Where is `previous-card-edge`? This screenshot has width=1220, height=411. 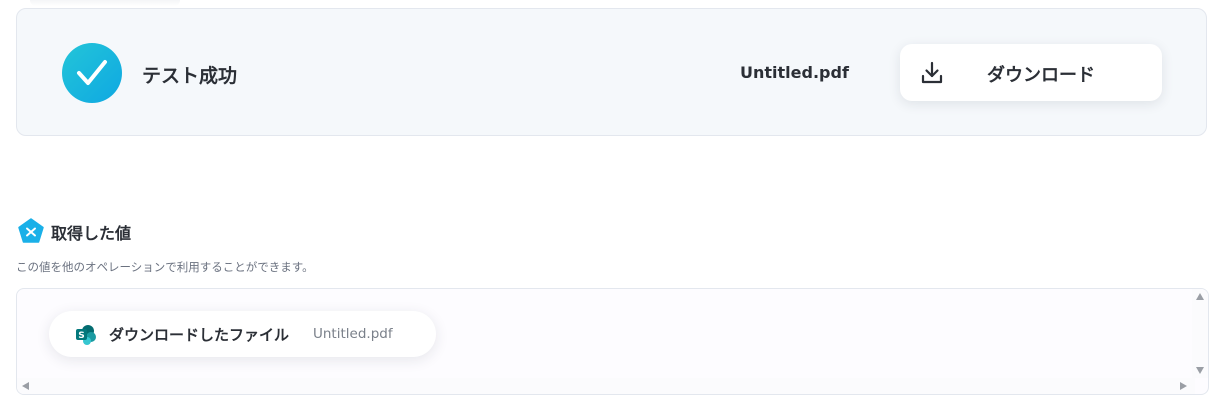 previous-card-edge is located at coordinates (105, 3).